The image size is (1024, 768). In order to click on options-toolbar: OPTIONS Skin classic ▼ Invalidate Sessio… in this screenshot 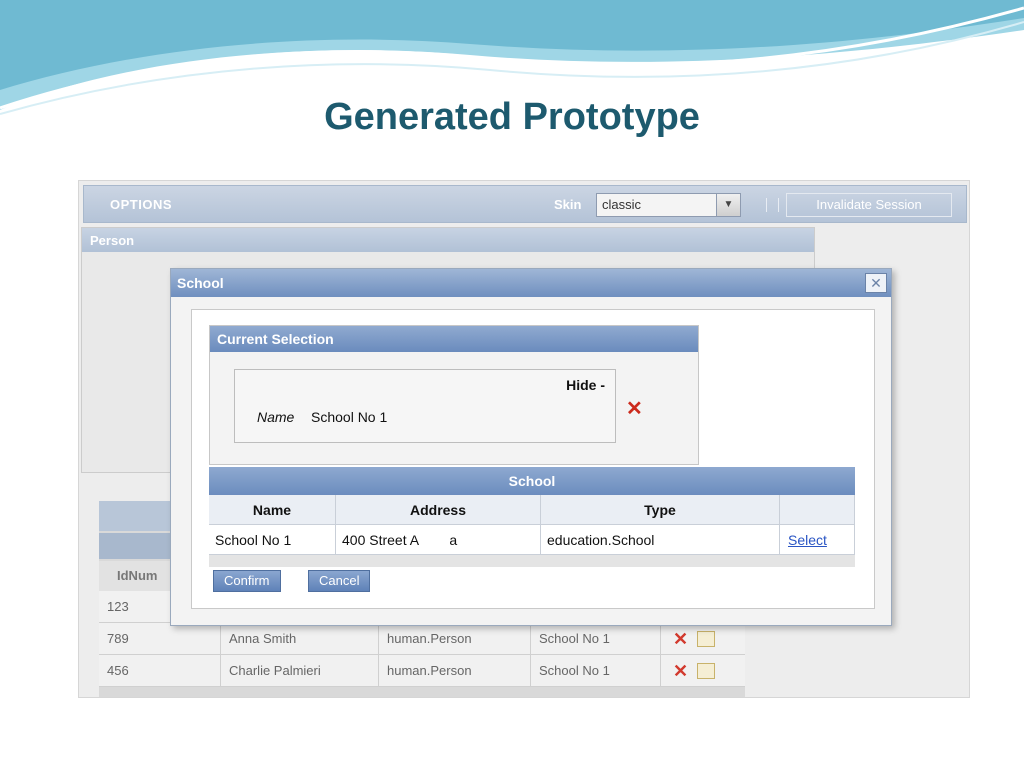, I will do `click(525, 204)`.